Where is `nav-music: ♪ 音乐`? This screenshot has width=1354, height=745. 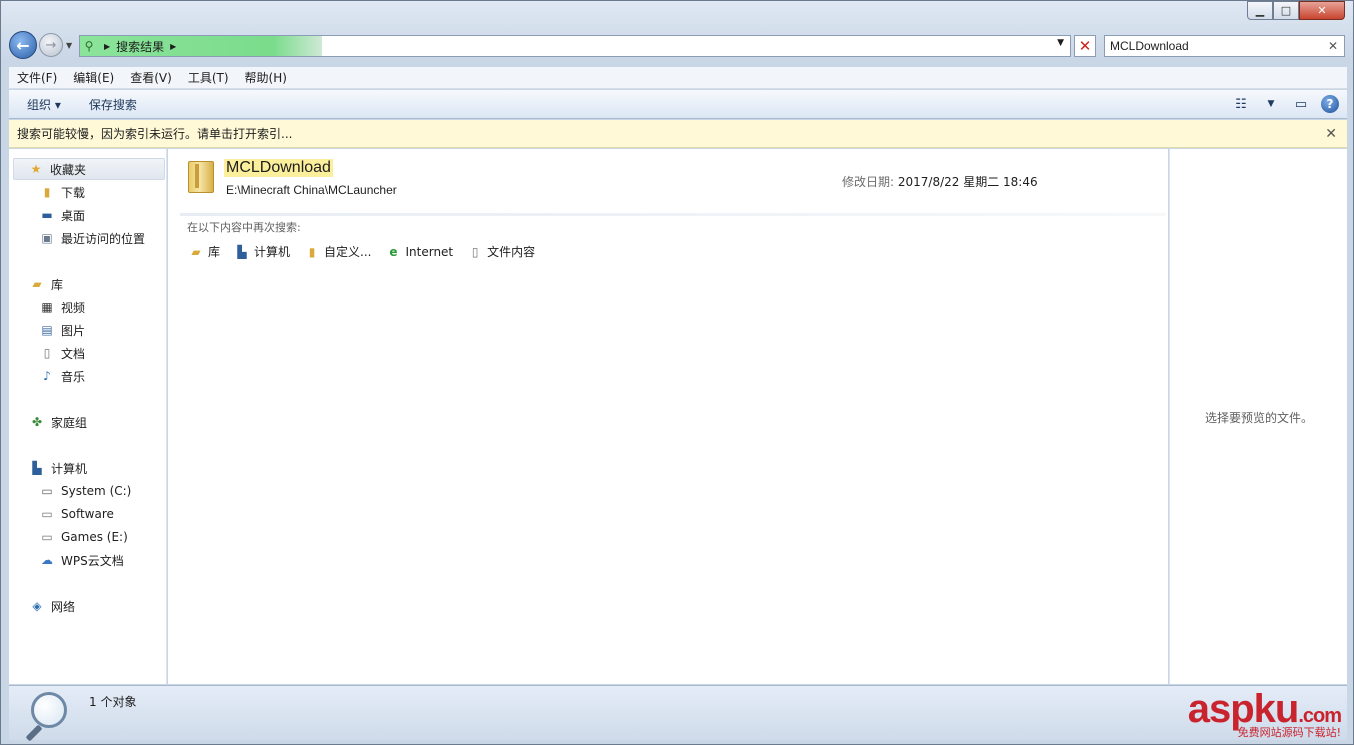
nav-music: ♪ 音乐 is located at coordinates (62, 376).